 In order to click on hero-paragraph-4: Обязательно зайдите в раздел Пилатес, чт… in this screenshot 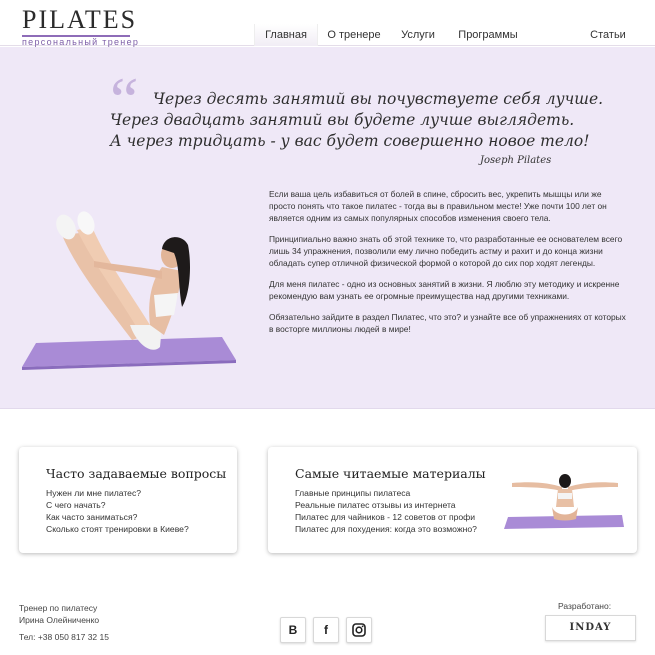, I will do `click(447, 323)`.